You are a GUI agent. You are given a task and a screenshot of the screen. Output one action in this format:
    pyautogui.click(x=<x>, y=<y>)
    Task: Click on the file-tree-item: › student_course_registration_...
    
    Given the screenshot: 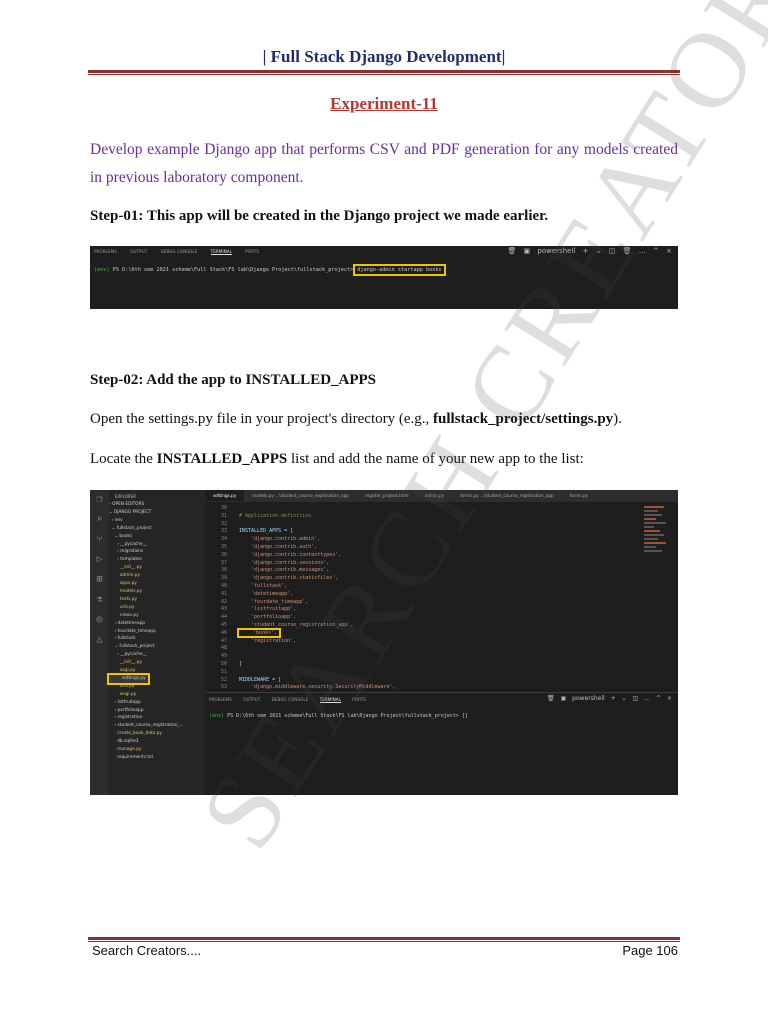 What is the action you would take?
    pyautogui.click(x=157, y=726)
    